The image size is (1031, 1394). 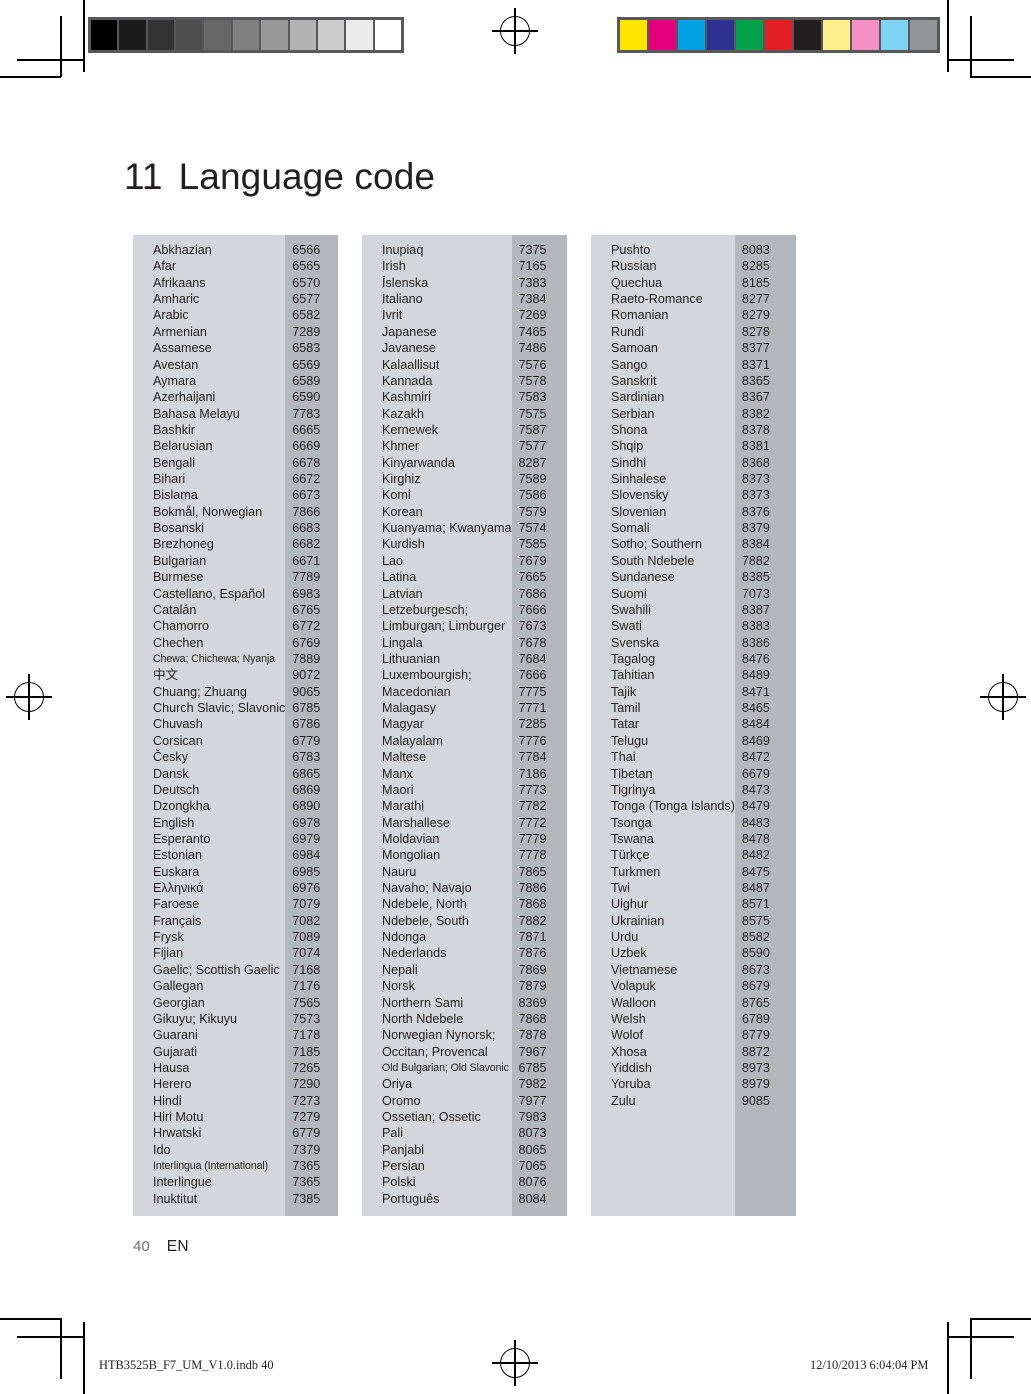 I want to click on language-code-cell: 6679, so click(x=755, y=773).